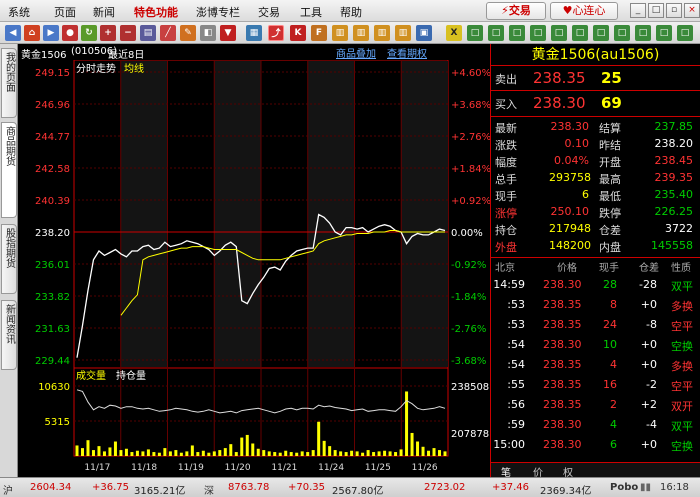 Image resolution: width=700 pixels, height=497 pixels. What do you see at coordinates (382, 33) in the screenshot?
I see `chart3-icon: ▥` at bounding box center [382, 33].